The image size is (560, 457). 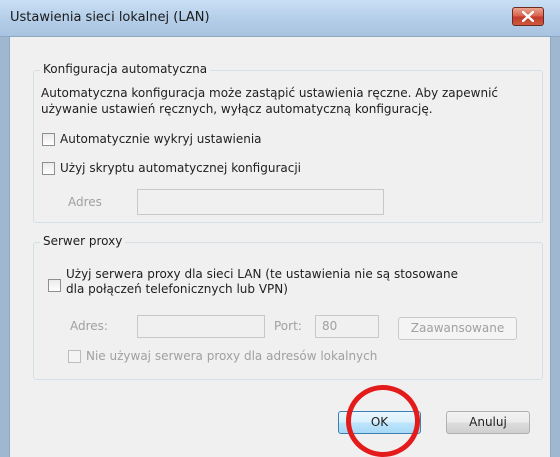 I want to click on auto-detect-checkbox-row: Automatycznie wykryj ustawienia, so click(x=152, y=139).